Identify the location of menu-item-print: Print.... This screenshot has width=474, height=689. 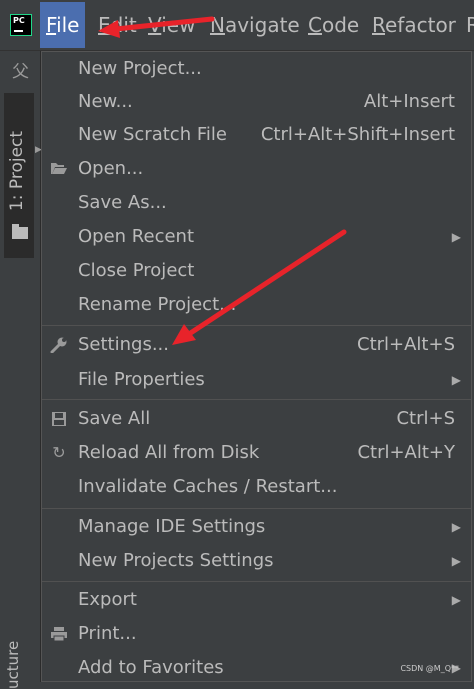
(256, 634).